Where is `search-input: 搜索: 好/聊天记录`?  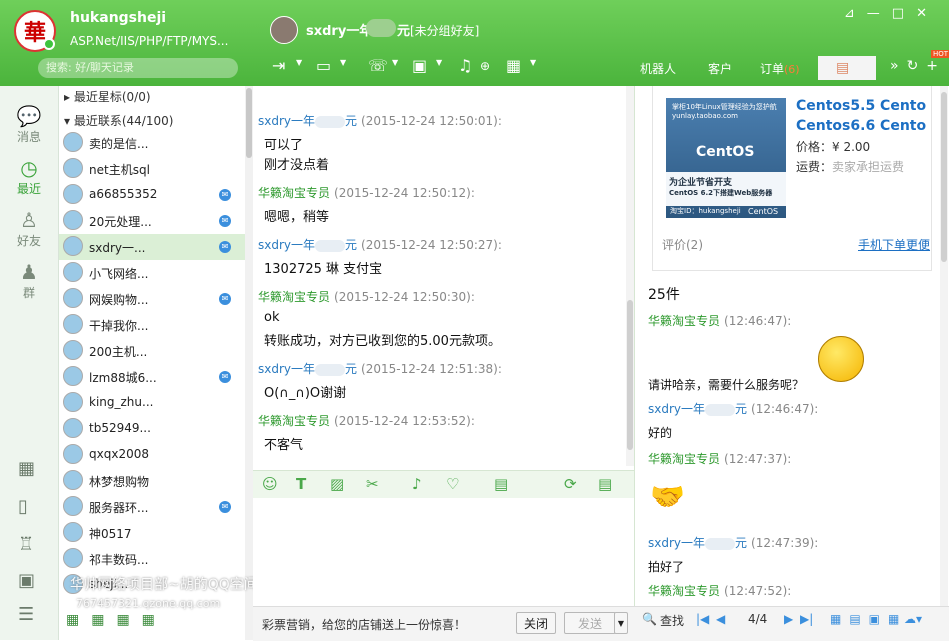
search-input: 搜索: 好/聊天记录 is located at coordinates (138, 68).